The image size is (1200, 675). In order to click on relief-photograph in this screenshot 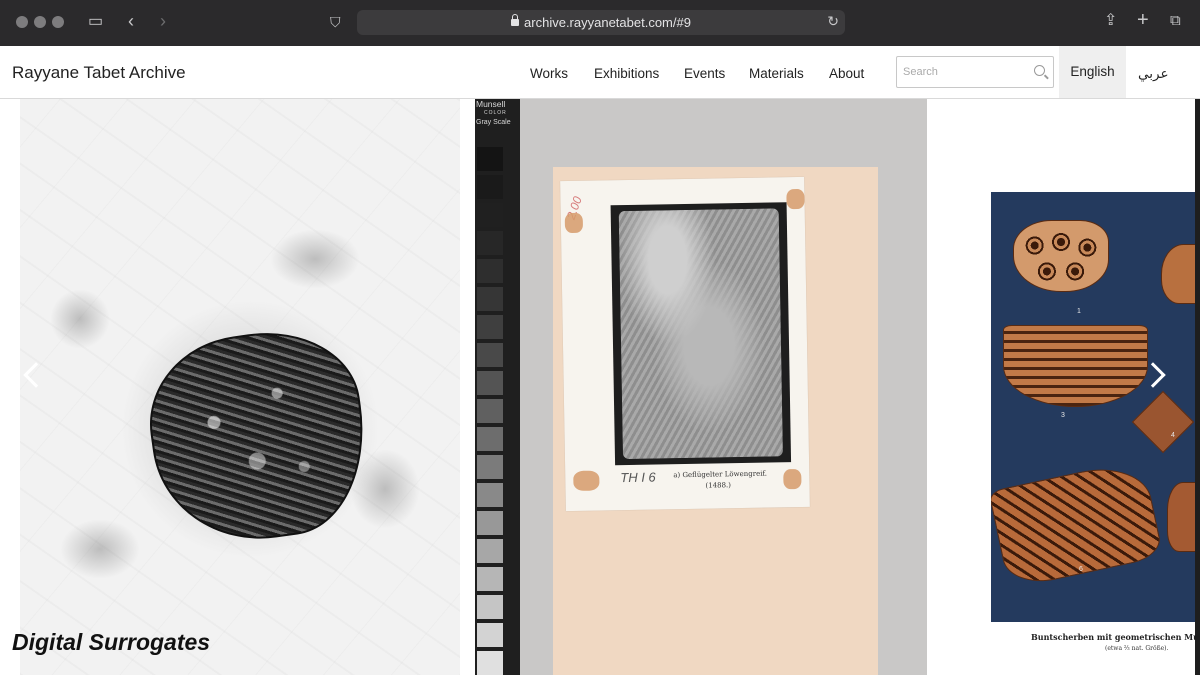, I will do `click(701, 334)`.